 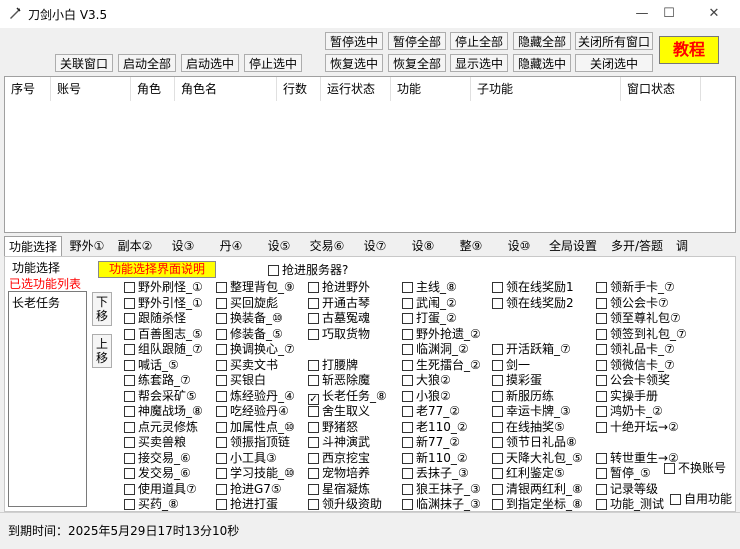 What do you see at coordinates (279, 246) in the screenshot?
I see `tab-setting-5: 设⑤` at bounding box center [279, 246].